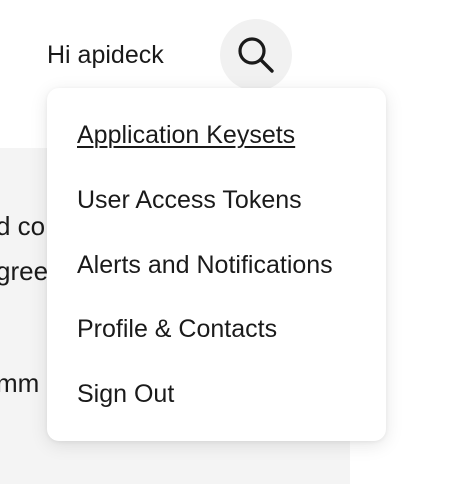 The height and width of the screenshot is (484, 464). What do you see at coordinates (23, 226) in the screenshot?
I see `background-text-line: d co` at bounding box center [23, 226].